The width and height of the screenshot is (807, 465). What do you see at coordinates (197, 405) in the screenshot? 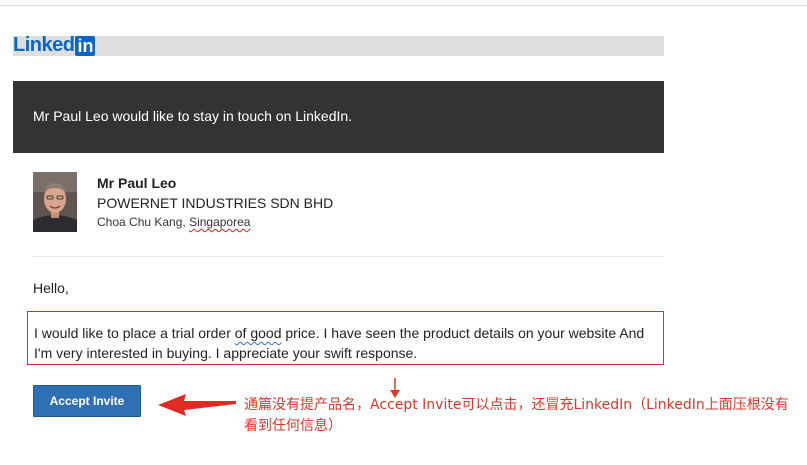
I see `left-arrow-icon` at bounding box center [197, 405].